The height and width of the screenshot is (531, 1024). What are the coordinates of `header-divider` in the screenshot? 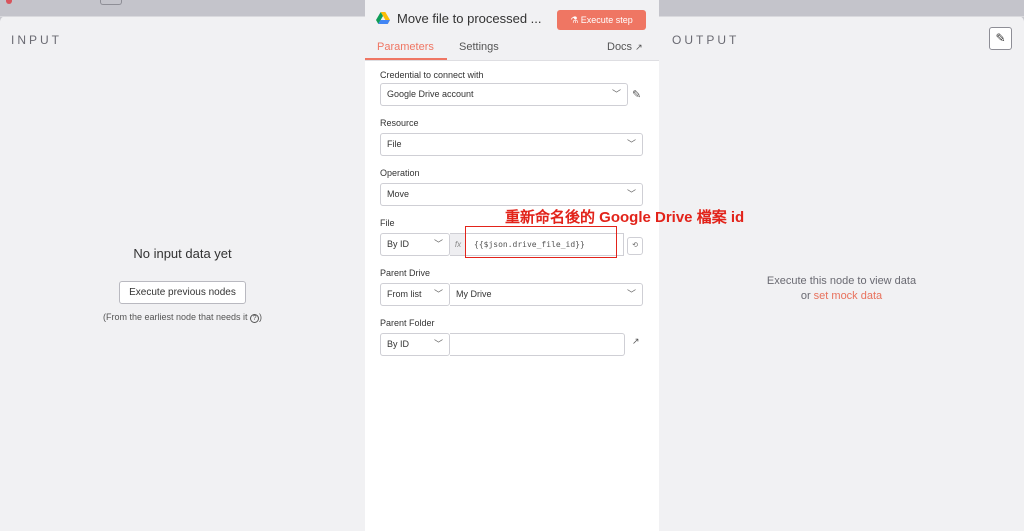 It's located at (512, 60).